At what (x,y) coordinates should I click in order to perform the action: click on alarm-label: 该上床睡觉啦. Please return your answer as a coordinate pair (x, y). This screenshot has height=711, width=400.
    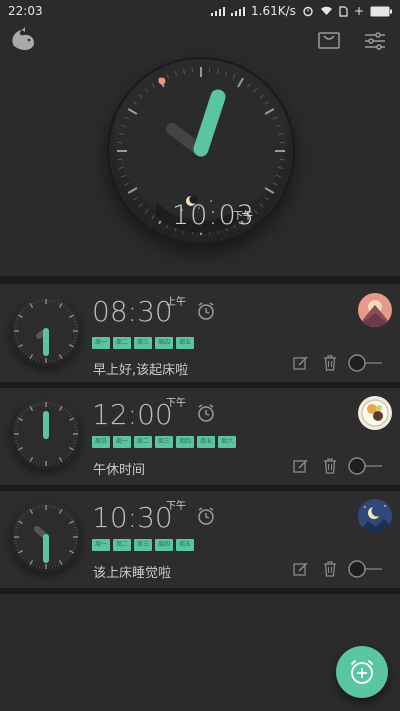
    Looking at the image, I should click on (132, 573).